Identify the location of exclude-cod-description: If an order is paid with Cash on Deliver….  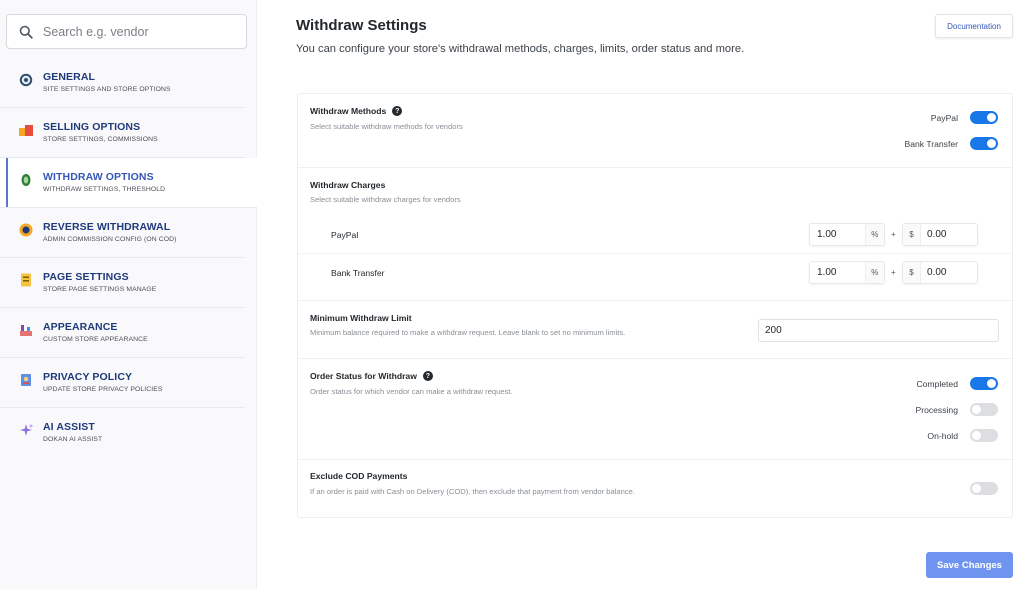
(472, 491).